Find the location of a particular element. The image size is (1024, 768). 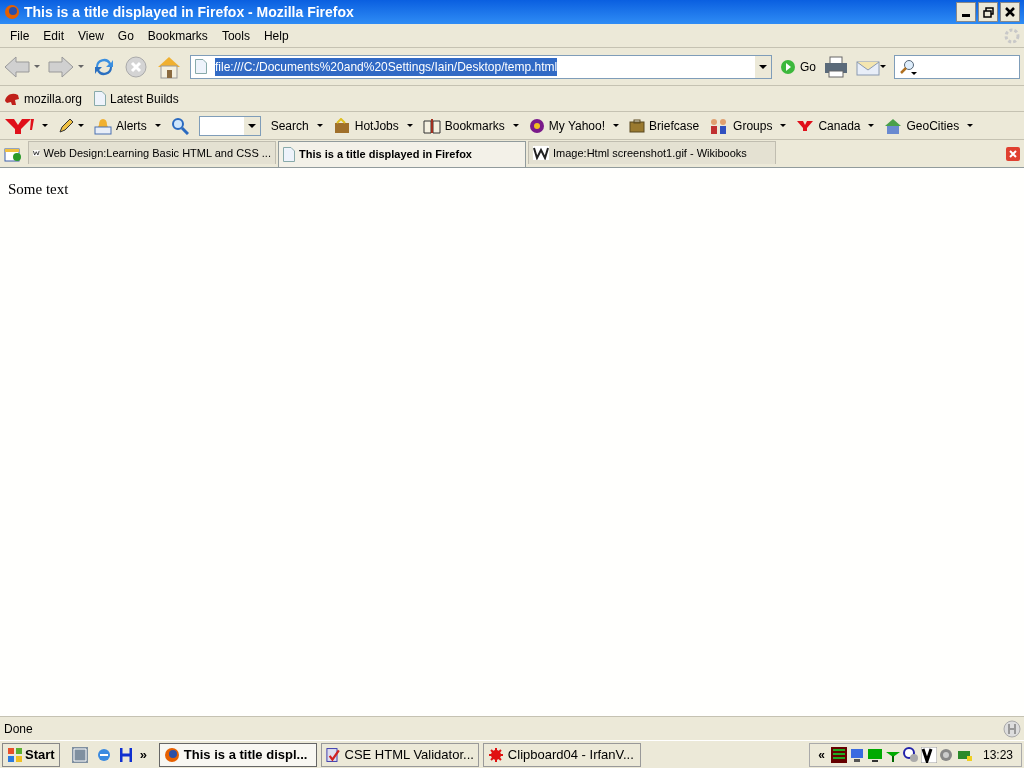

page-text: Some text is located at coordinates (39, 189).